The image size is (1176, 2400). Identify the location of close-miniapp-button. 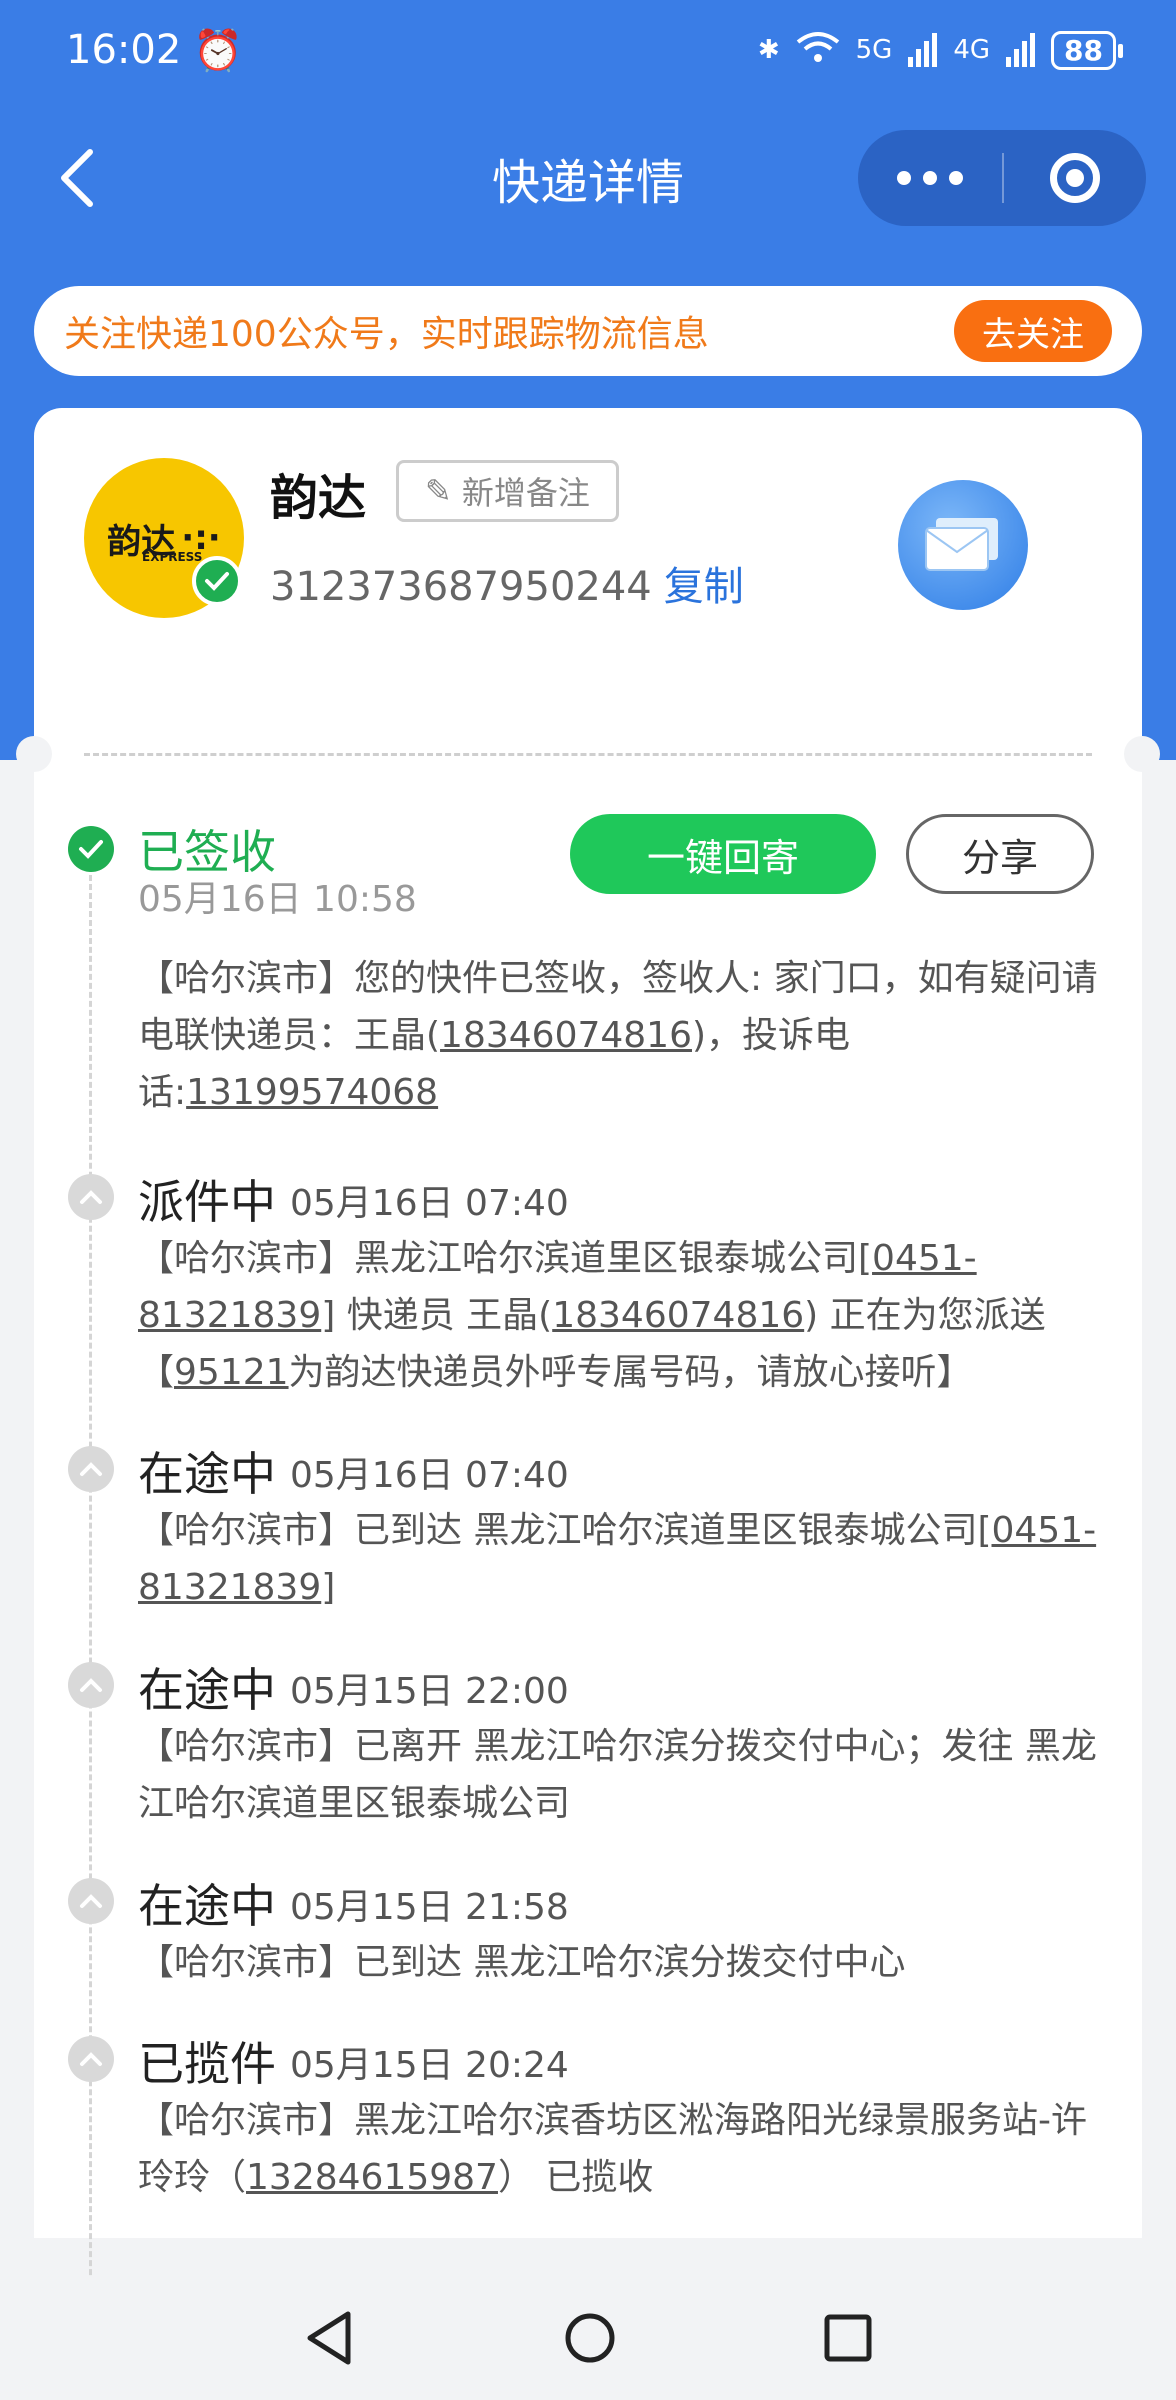
(1075, 178).